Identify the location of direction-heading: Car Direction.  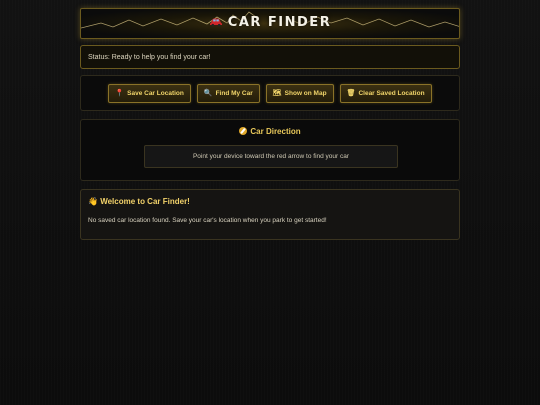
(270, 131).